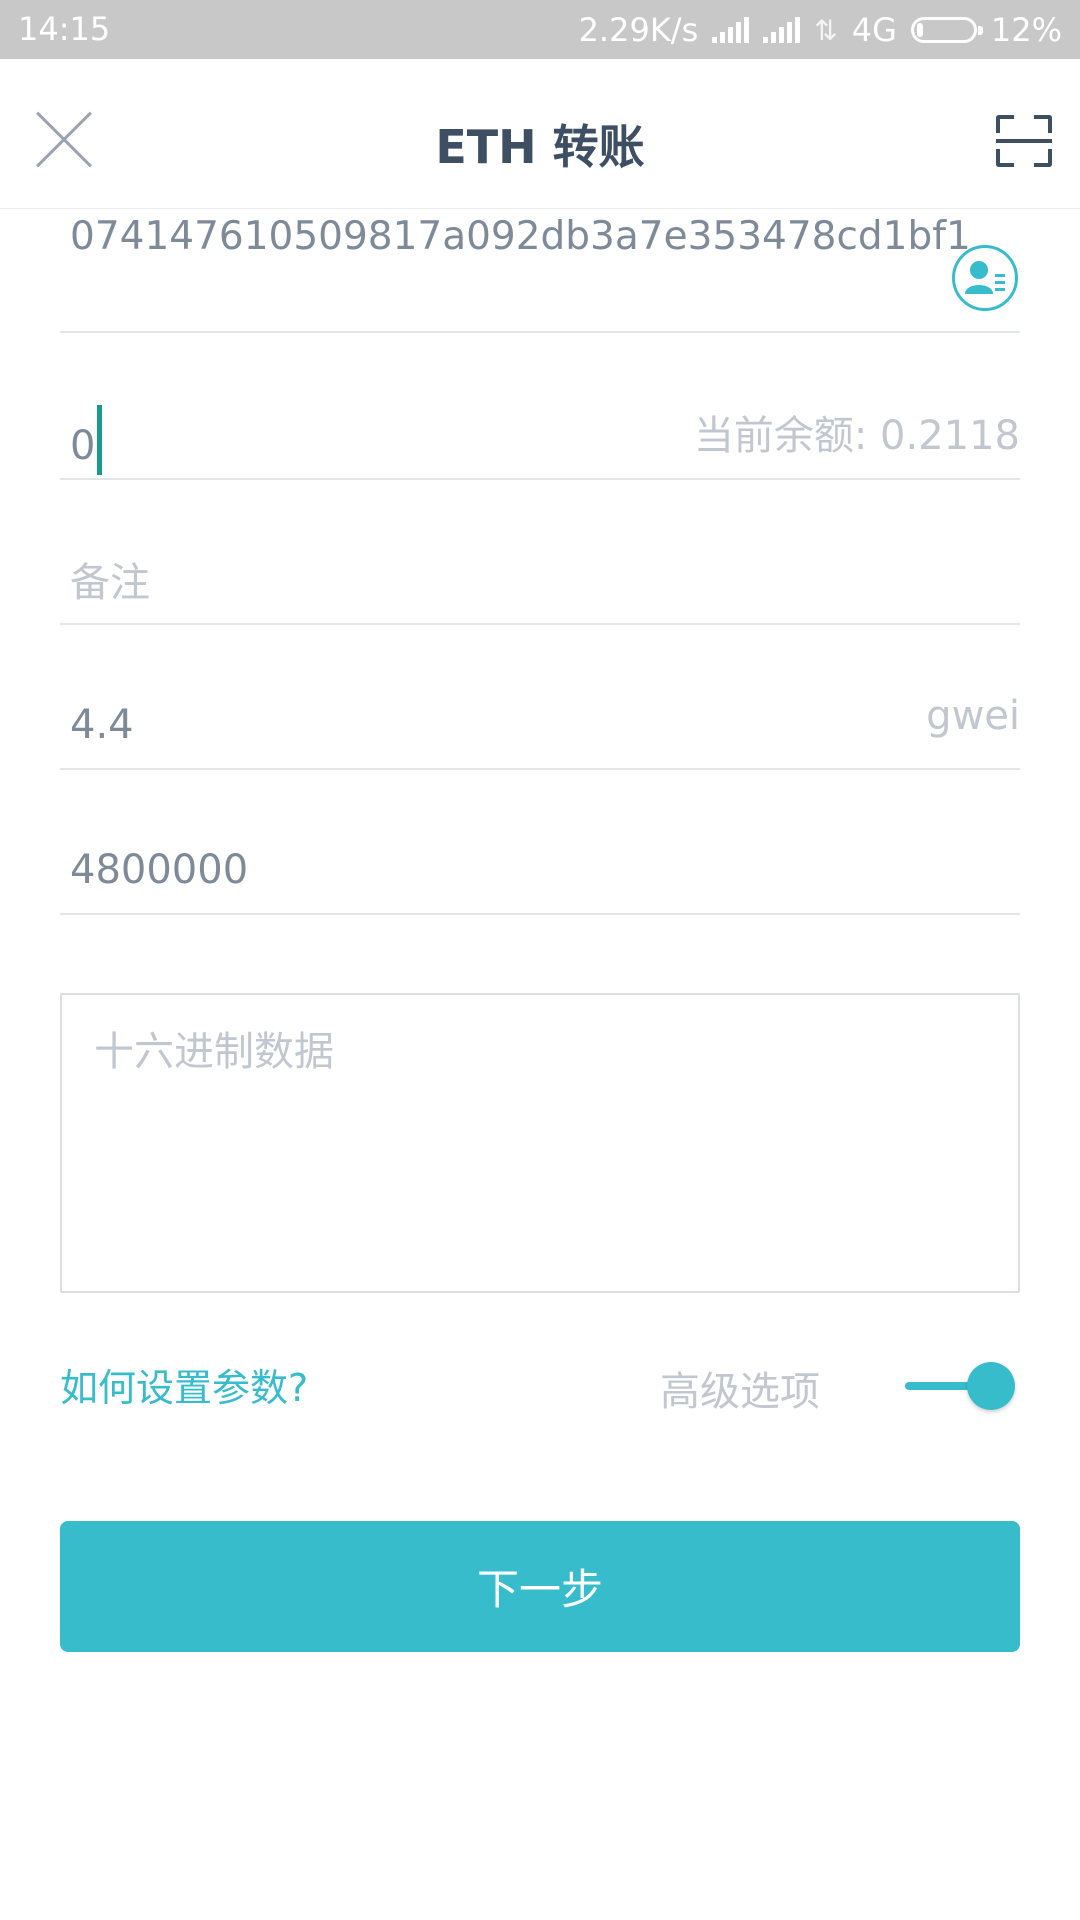 The height and width of the screenshot is (1920, 1080). I want to click on advanced-options-toggle, so click(961, 1386).